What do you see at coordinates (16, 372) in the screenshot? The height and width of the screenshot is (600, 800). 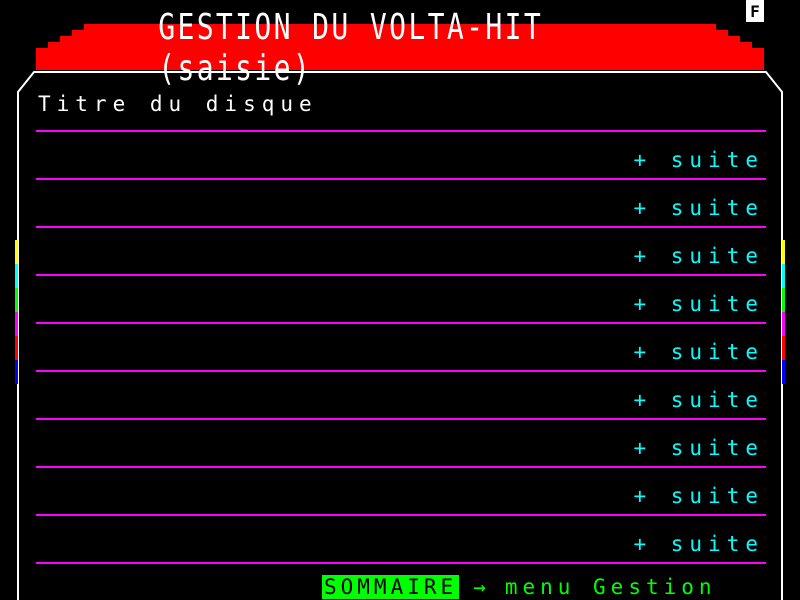 I see `edge-mark-blue` at bounding box center [16, 372].